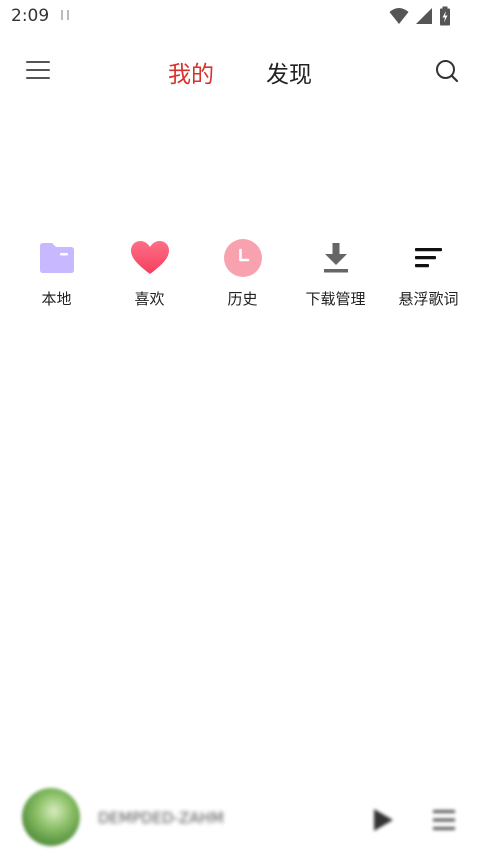 Image resolution: width=485 pixels, height=862 pixels. Describe the element at coordinates (428, 299) in the screenshot. I see `quick-entry-label: 悬浮歌词` at that location.